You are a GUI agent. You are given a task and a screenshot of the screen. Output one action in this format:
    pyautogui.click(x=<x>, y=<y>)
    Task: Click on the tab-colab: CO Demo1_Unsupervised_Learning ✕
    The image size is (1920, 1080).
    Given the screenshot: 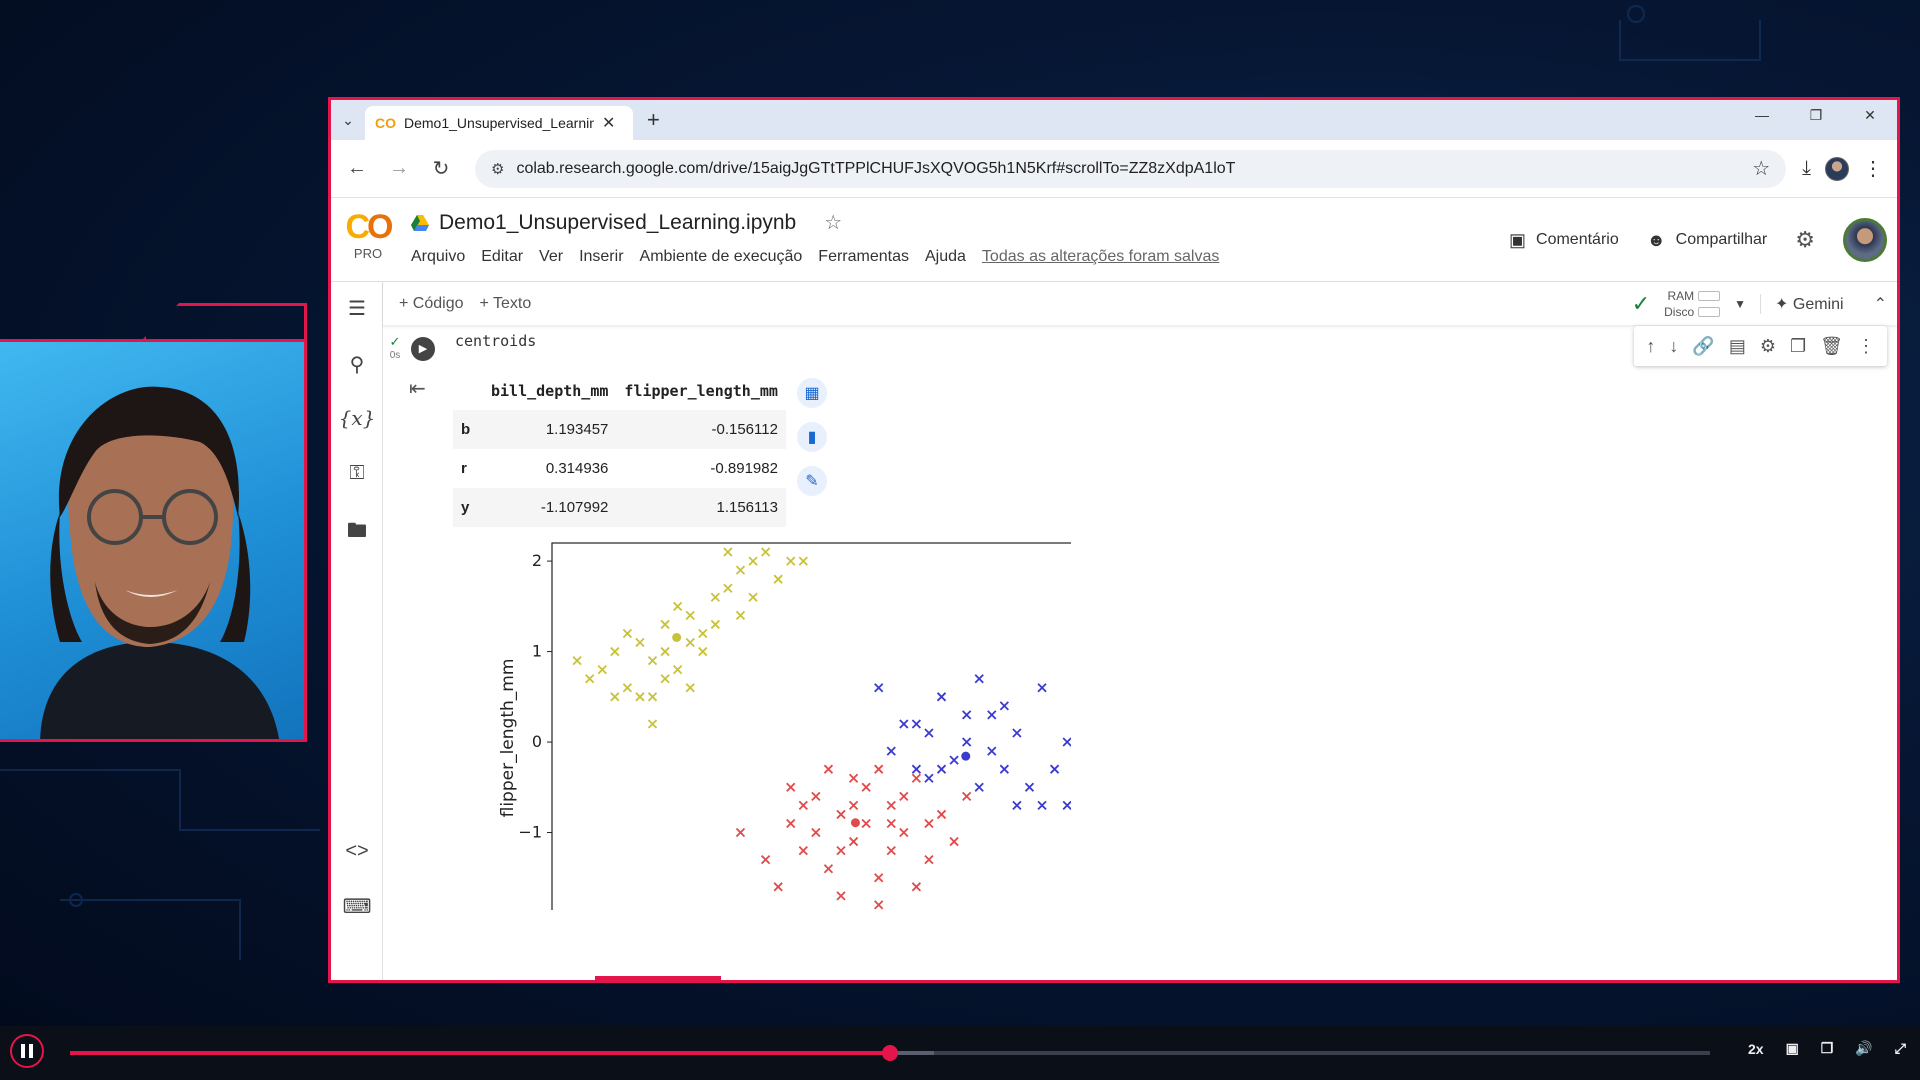 What is the action you would take?
    pyautogui.click(x=499, y=123)
    